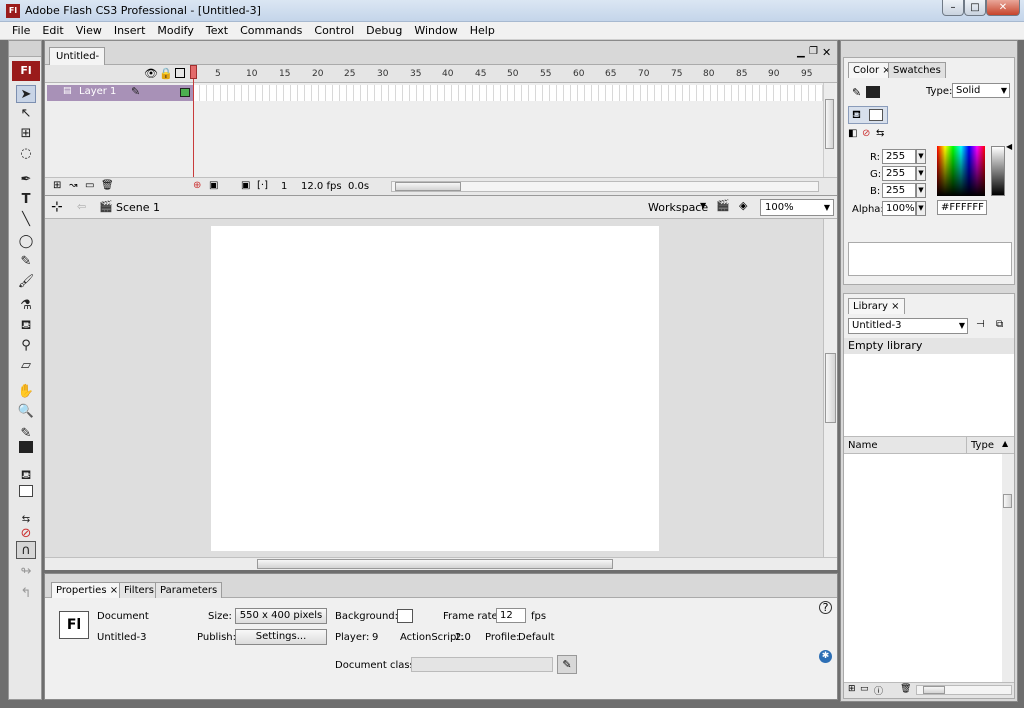 Image resolution: width=1024 pixels, height=708 pixels. I want to click on menu-window: Window, so click(435, 30).